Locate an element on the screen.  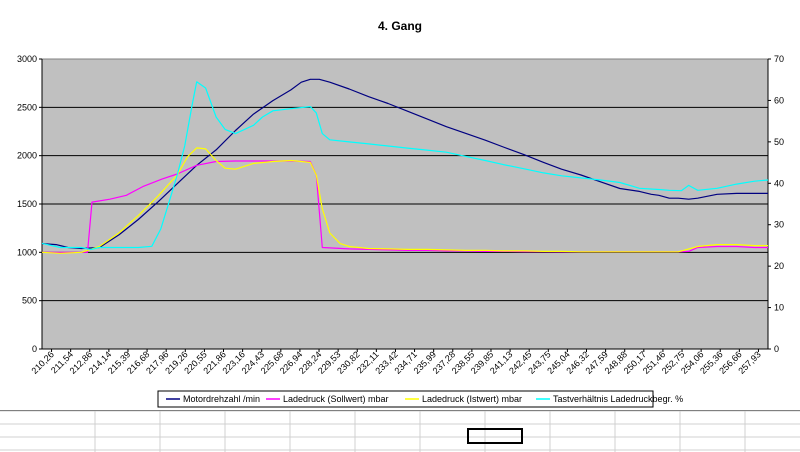
y-right-tick-label: 30 is located at coordinates (779, 225).